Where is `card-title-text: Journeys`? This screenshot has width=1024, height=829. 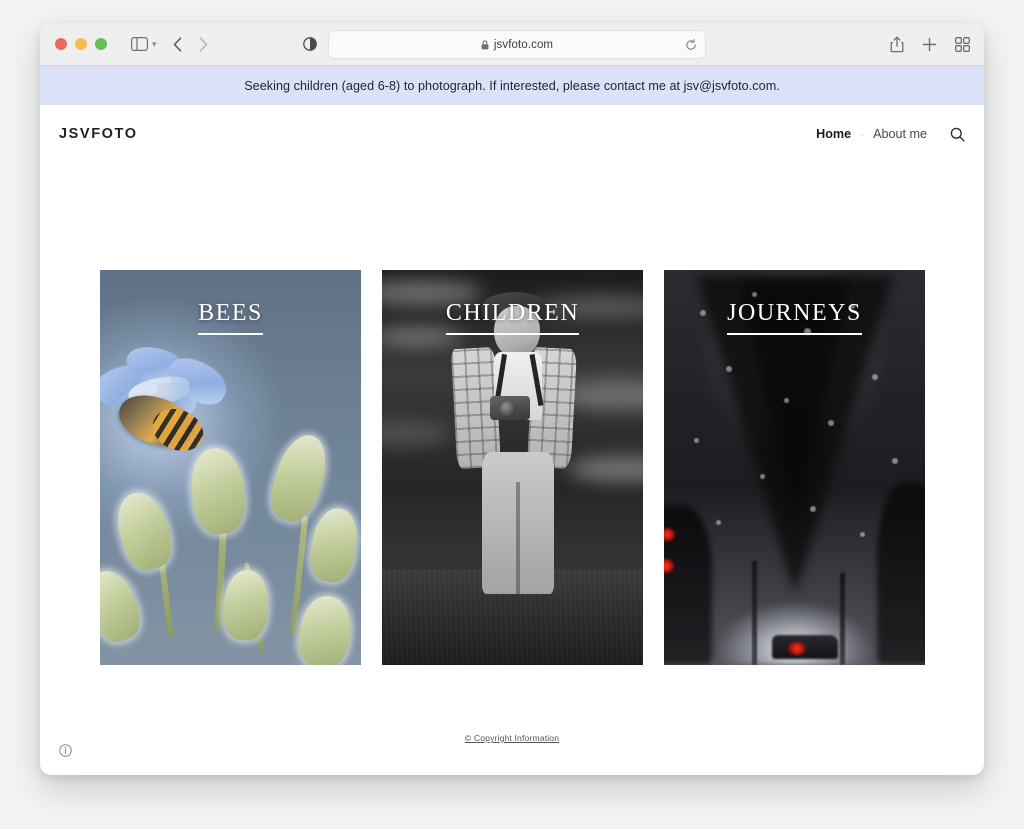 card-title-text: Journeys is located at coordinates (794, 313).